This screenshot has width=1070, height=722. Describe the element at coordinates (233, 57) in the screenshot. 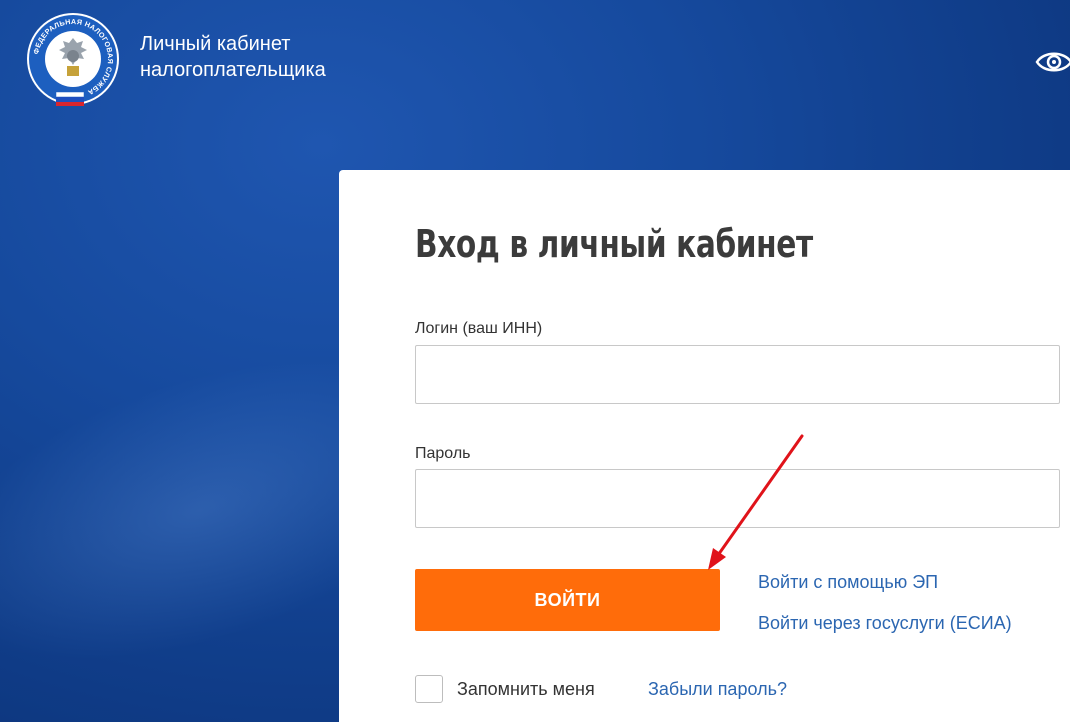

I see `brand-title: Личный кабинет налогоплательщика` at that location.